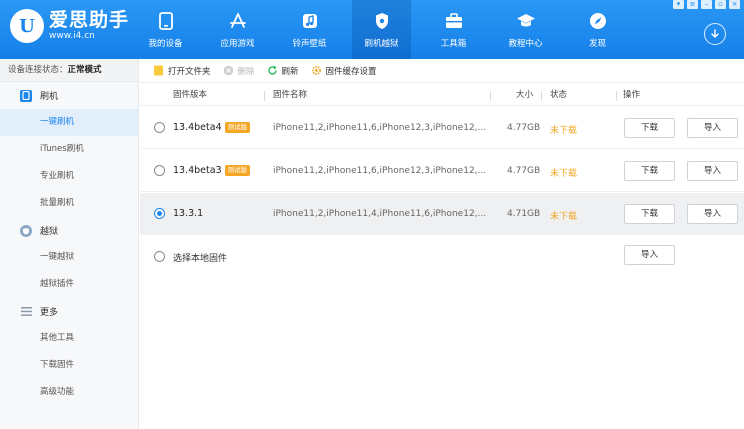 Image resolution: width=744 pixels, height=429 pixels. Describe the element at coordinates (525, 43) in the screenshot. I see `nav-label: 教程中心` at that location.